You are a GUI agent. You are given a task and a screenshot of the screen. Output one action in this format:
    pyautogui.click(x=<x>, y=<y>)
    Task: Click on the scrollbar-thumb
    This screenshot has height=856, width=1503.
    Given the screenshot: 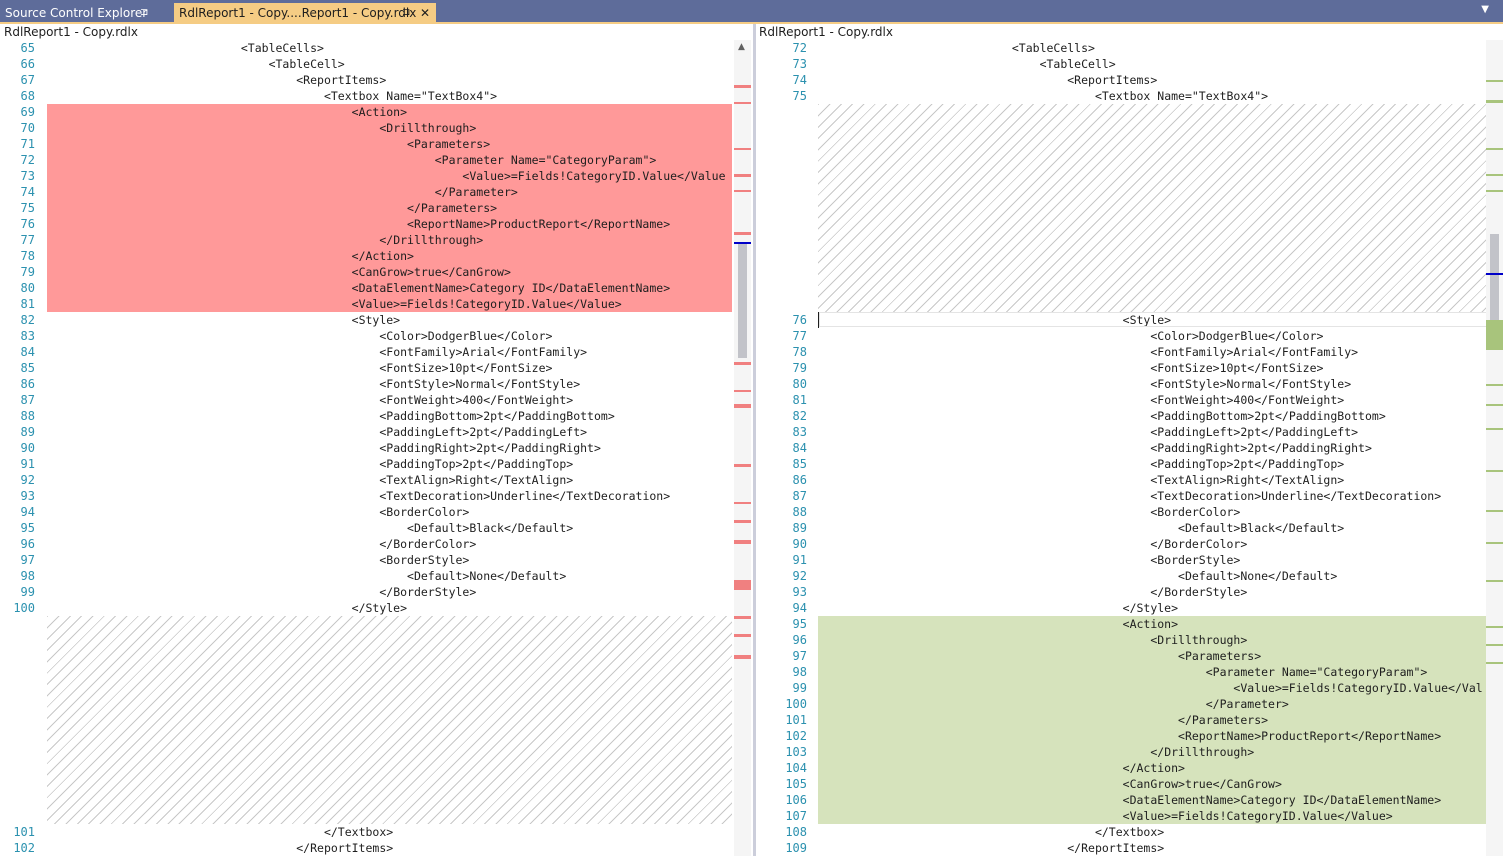 What is the action you would take?
    pyautogui.click(x=742, y=301)
    